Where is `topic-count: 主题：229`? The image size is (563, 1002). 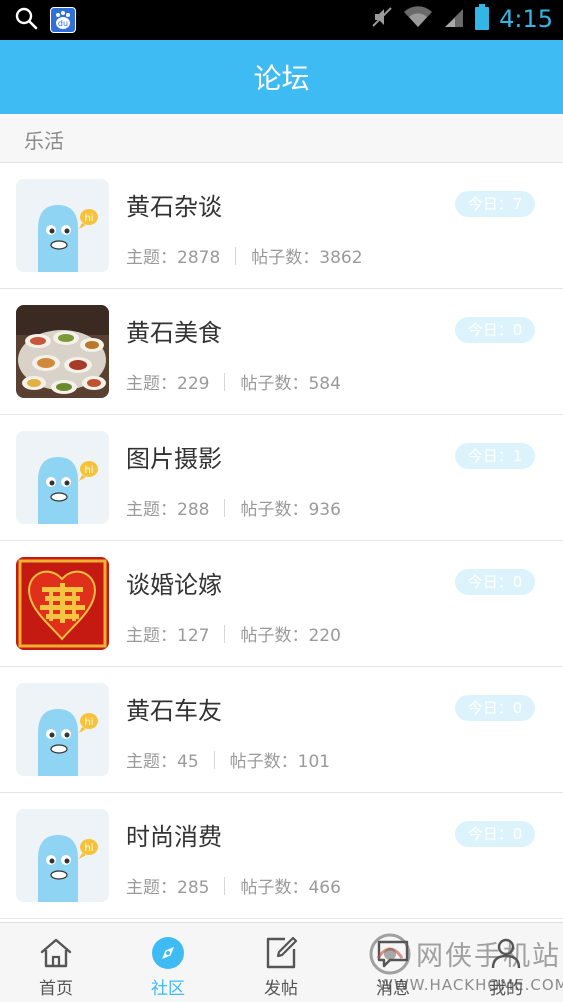 topic-count: 主题：229 is located at coordinates (168, 384).